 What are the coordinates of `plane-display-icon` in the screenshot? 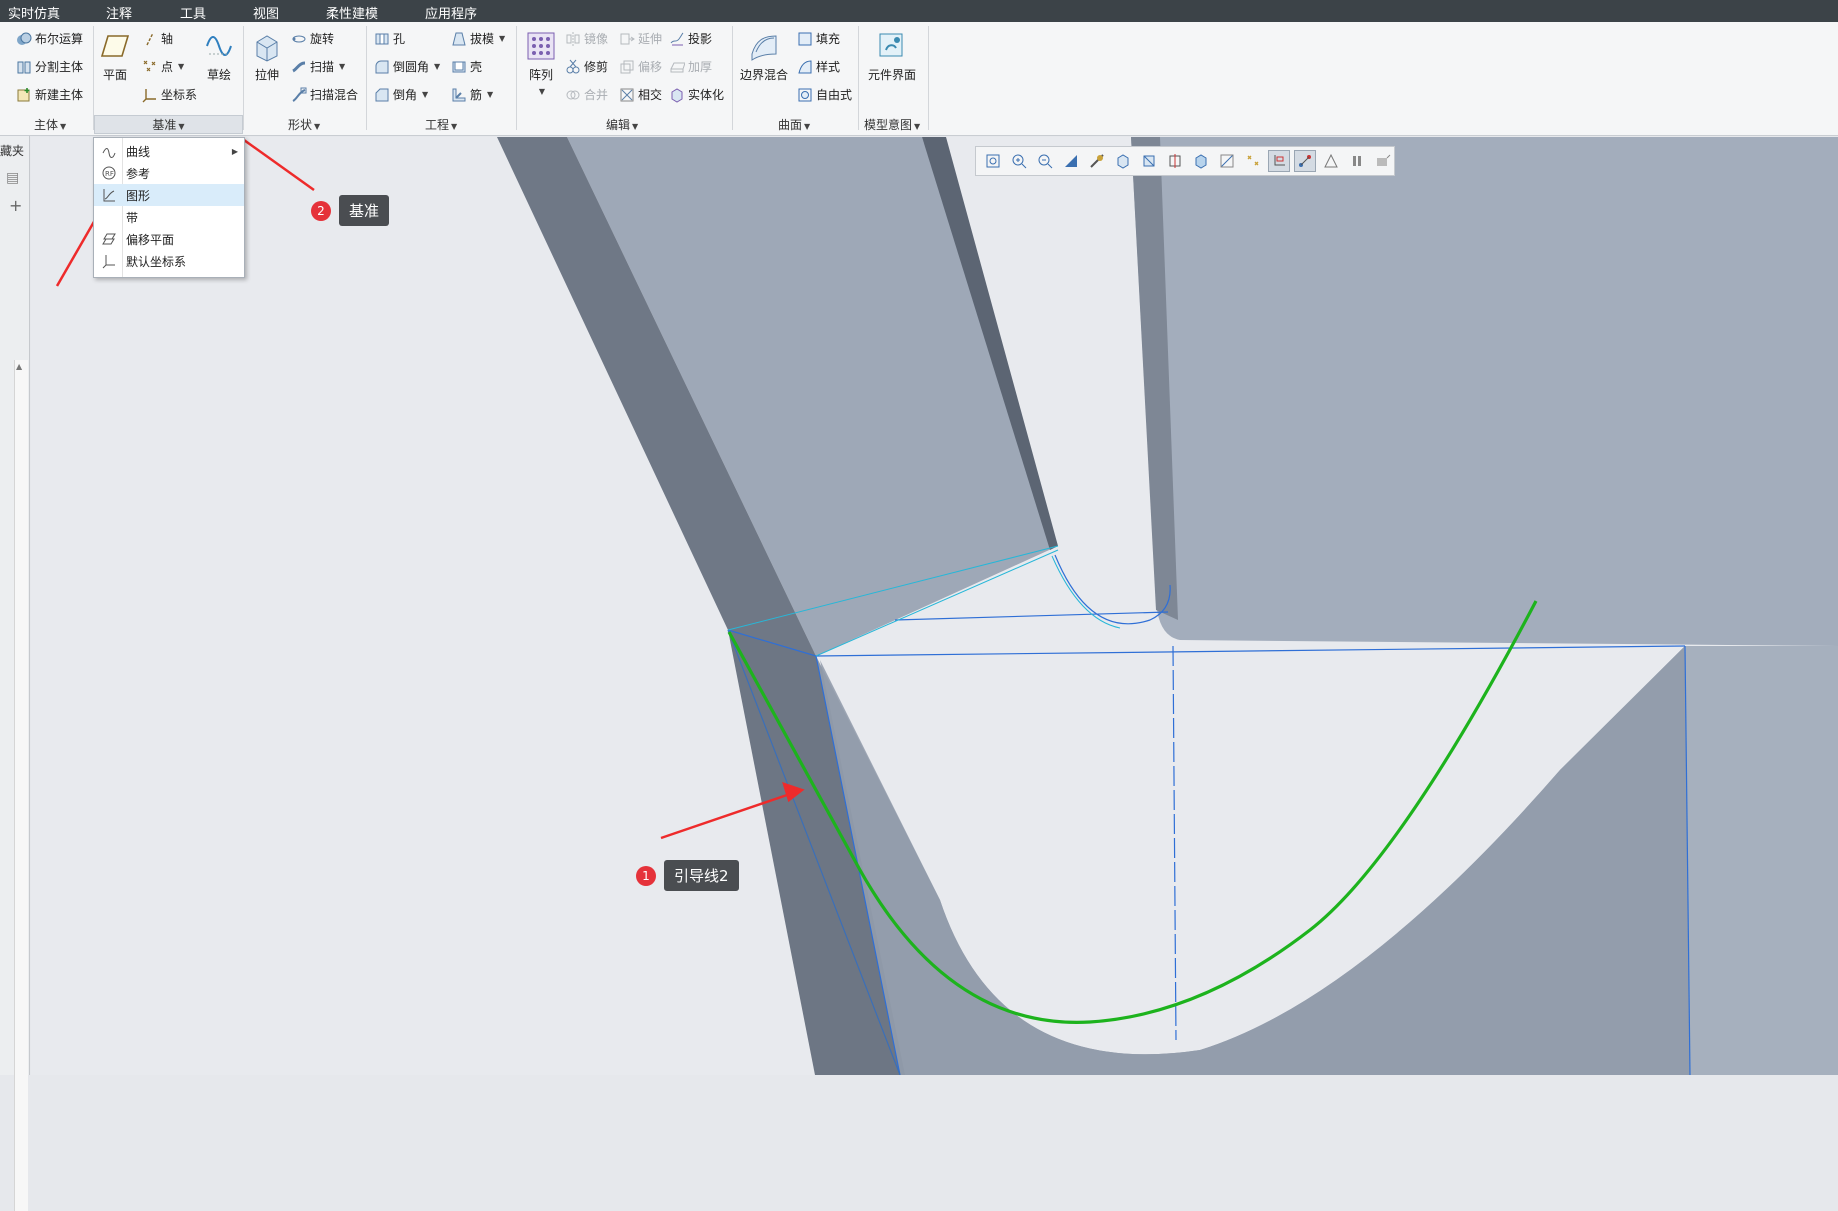 It's located at (1227, 161).